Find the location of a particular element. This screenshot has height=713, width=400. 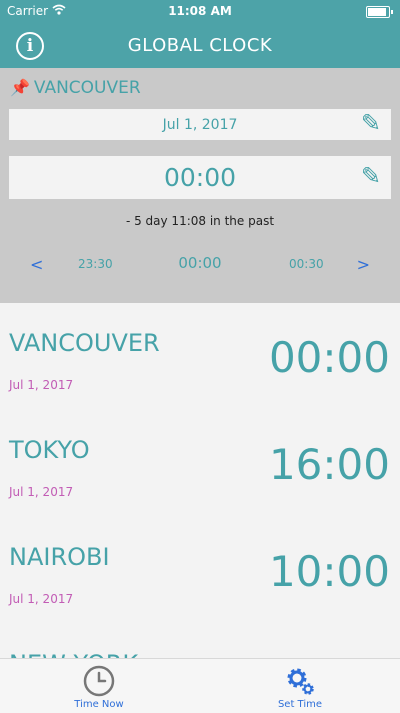

city-time: 10:00 is located at coordinates (329, 571).